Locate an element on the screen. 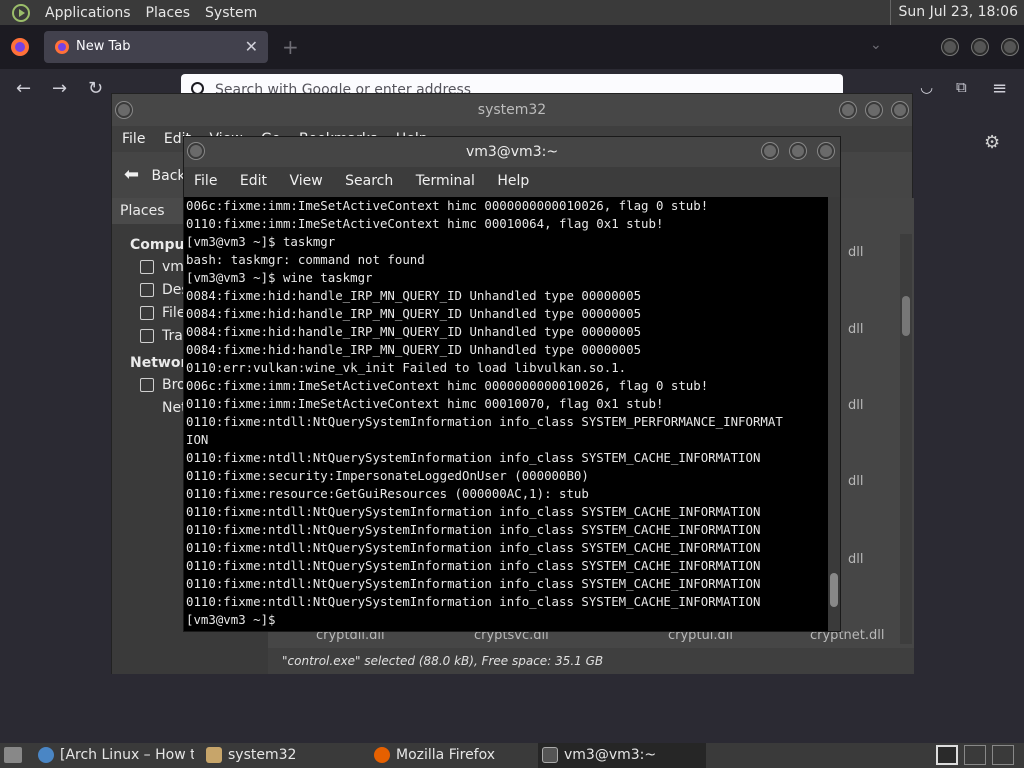 The height and width of the screenshot is (768, 1024). terminal-titlebar: vm3@vm3:~ is located at coordinates (512, 152).